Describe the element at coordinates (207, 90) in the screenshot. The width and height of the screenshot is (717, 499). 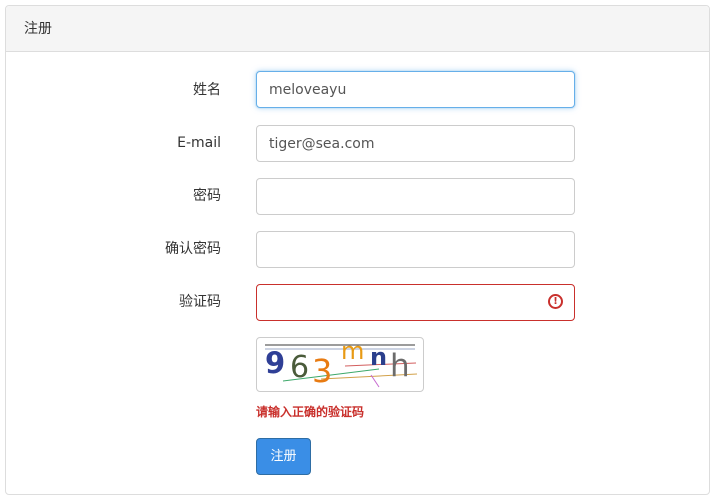
I see `name-label: 姓名` at that location.